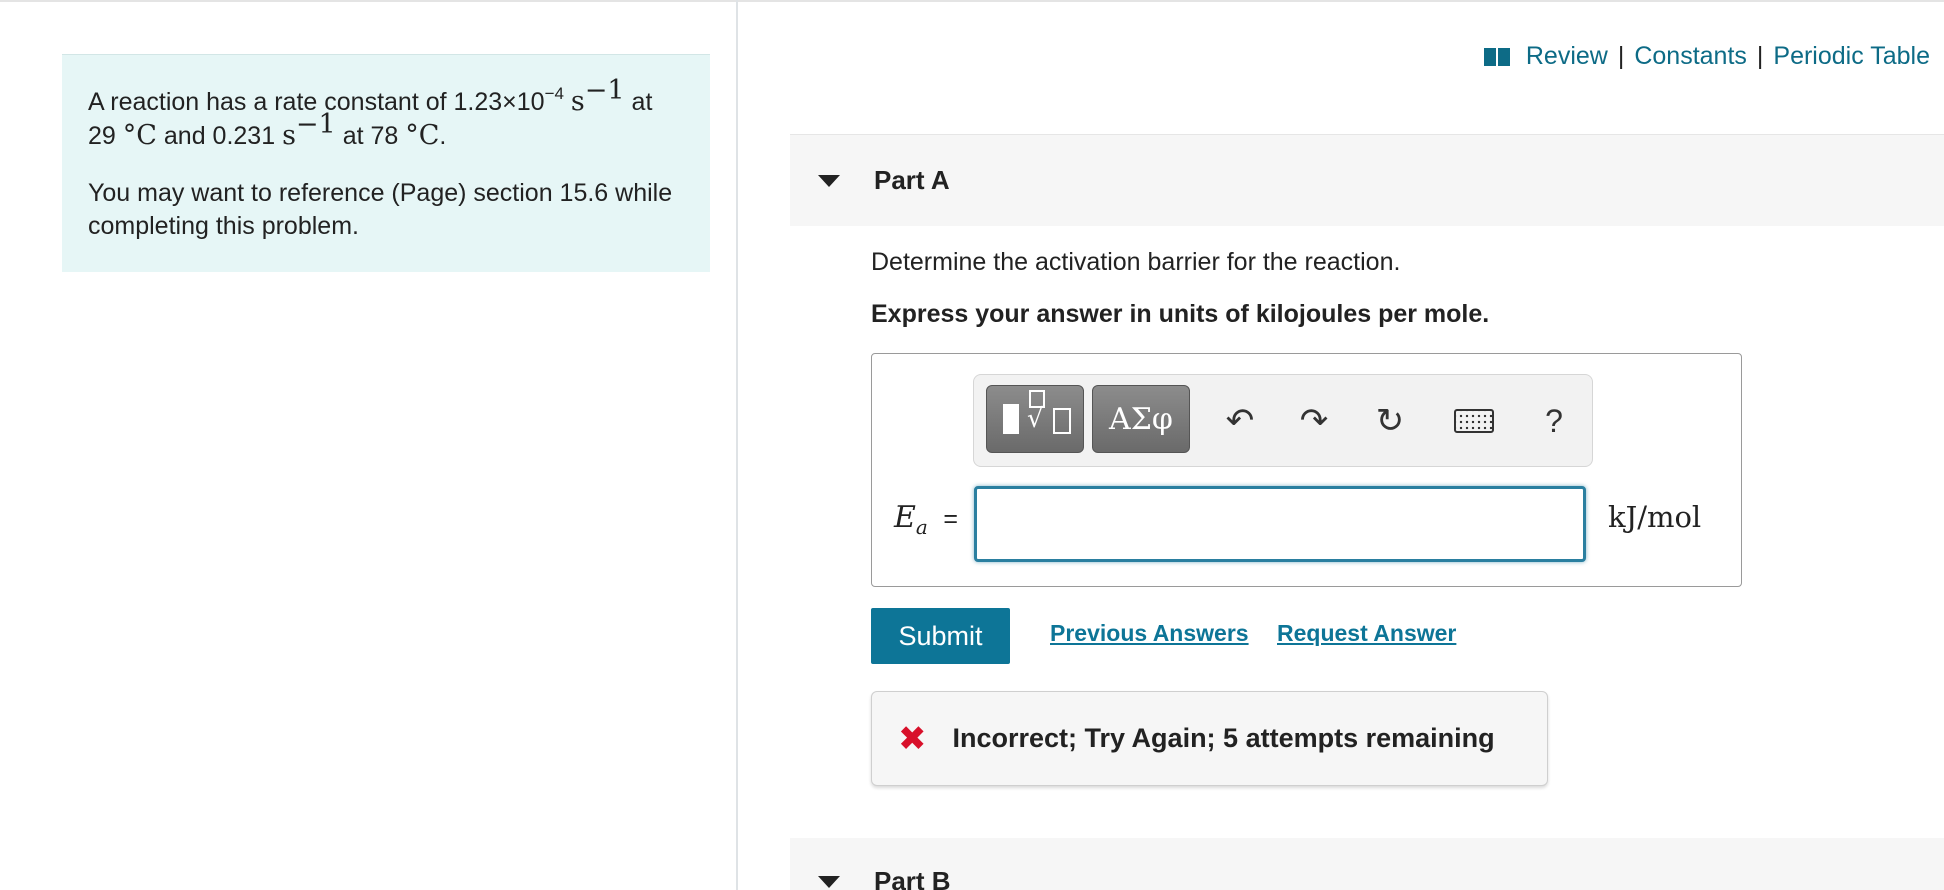 The image size is (1944, 890). What do you see at coordinates (1049, 414) in the screenshot?
I see `radical-template-icon: √` at bounding box center [1049, 414].